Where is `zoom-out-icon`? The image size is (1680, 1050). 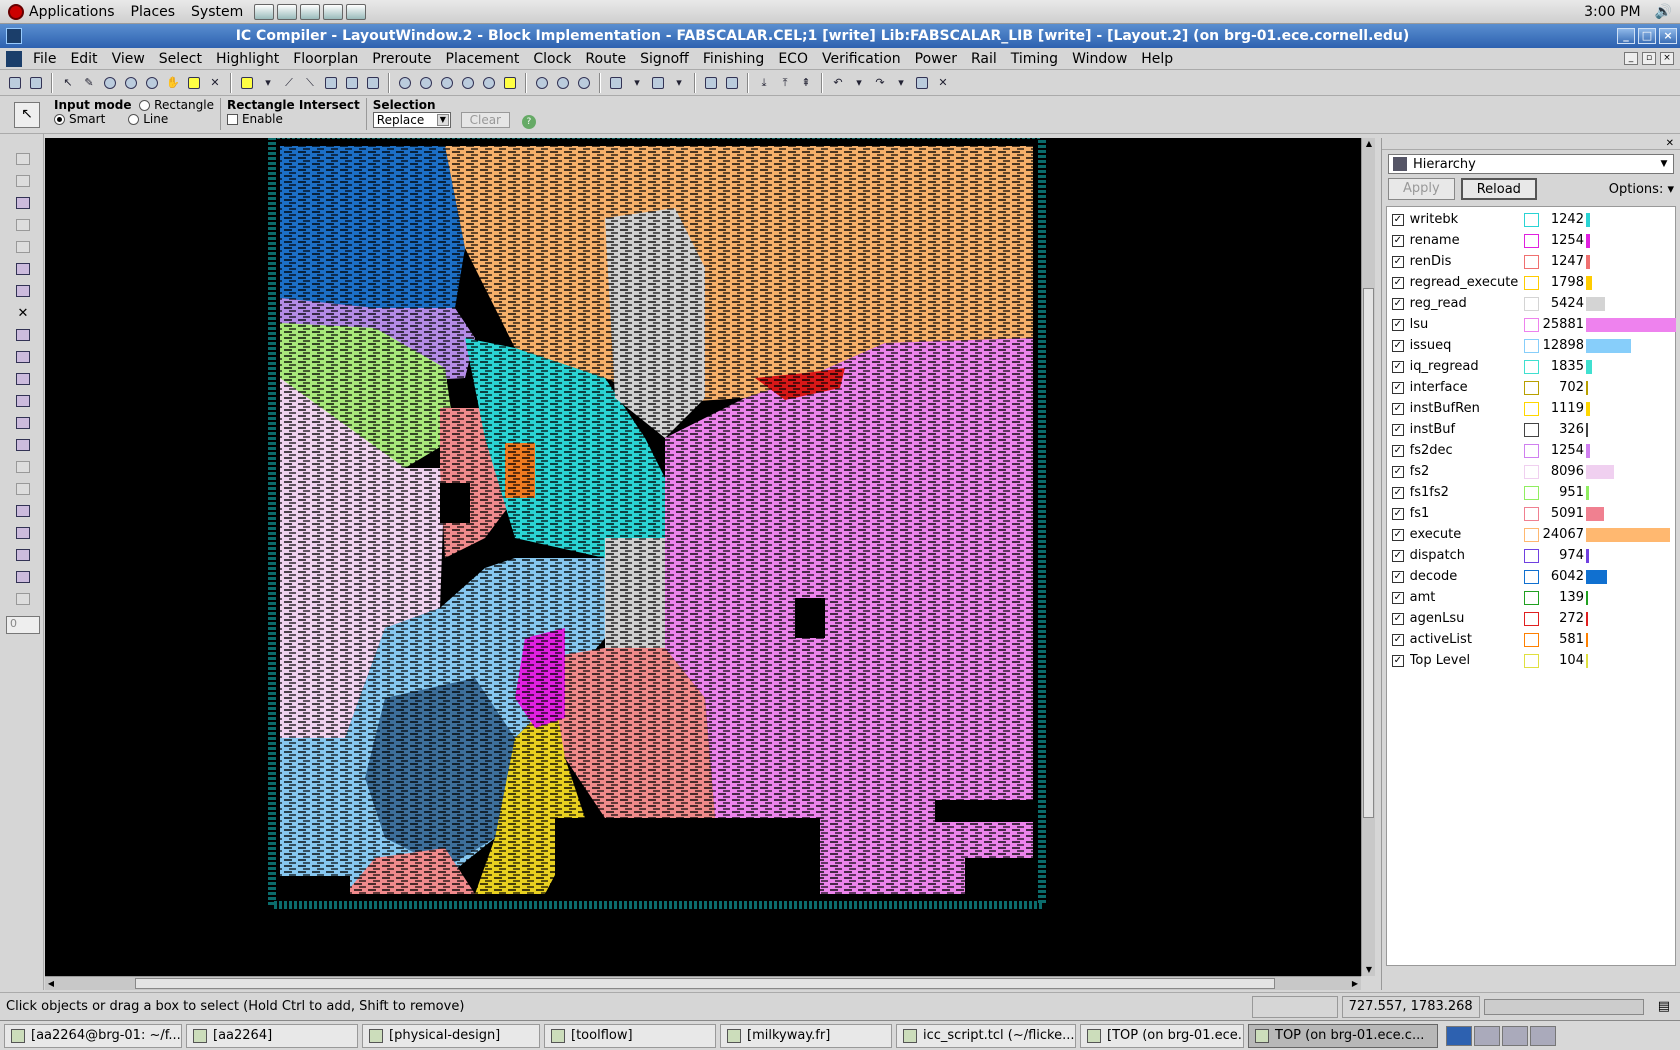
zoom-out-icon is located at coordinates (152, 83).